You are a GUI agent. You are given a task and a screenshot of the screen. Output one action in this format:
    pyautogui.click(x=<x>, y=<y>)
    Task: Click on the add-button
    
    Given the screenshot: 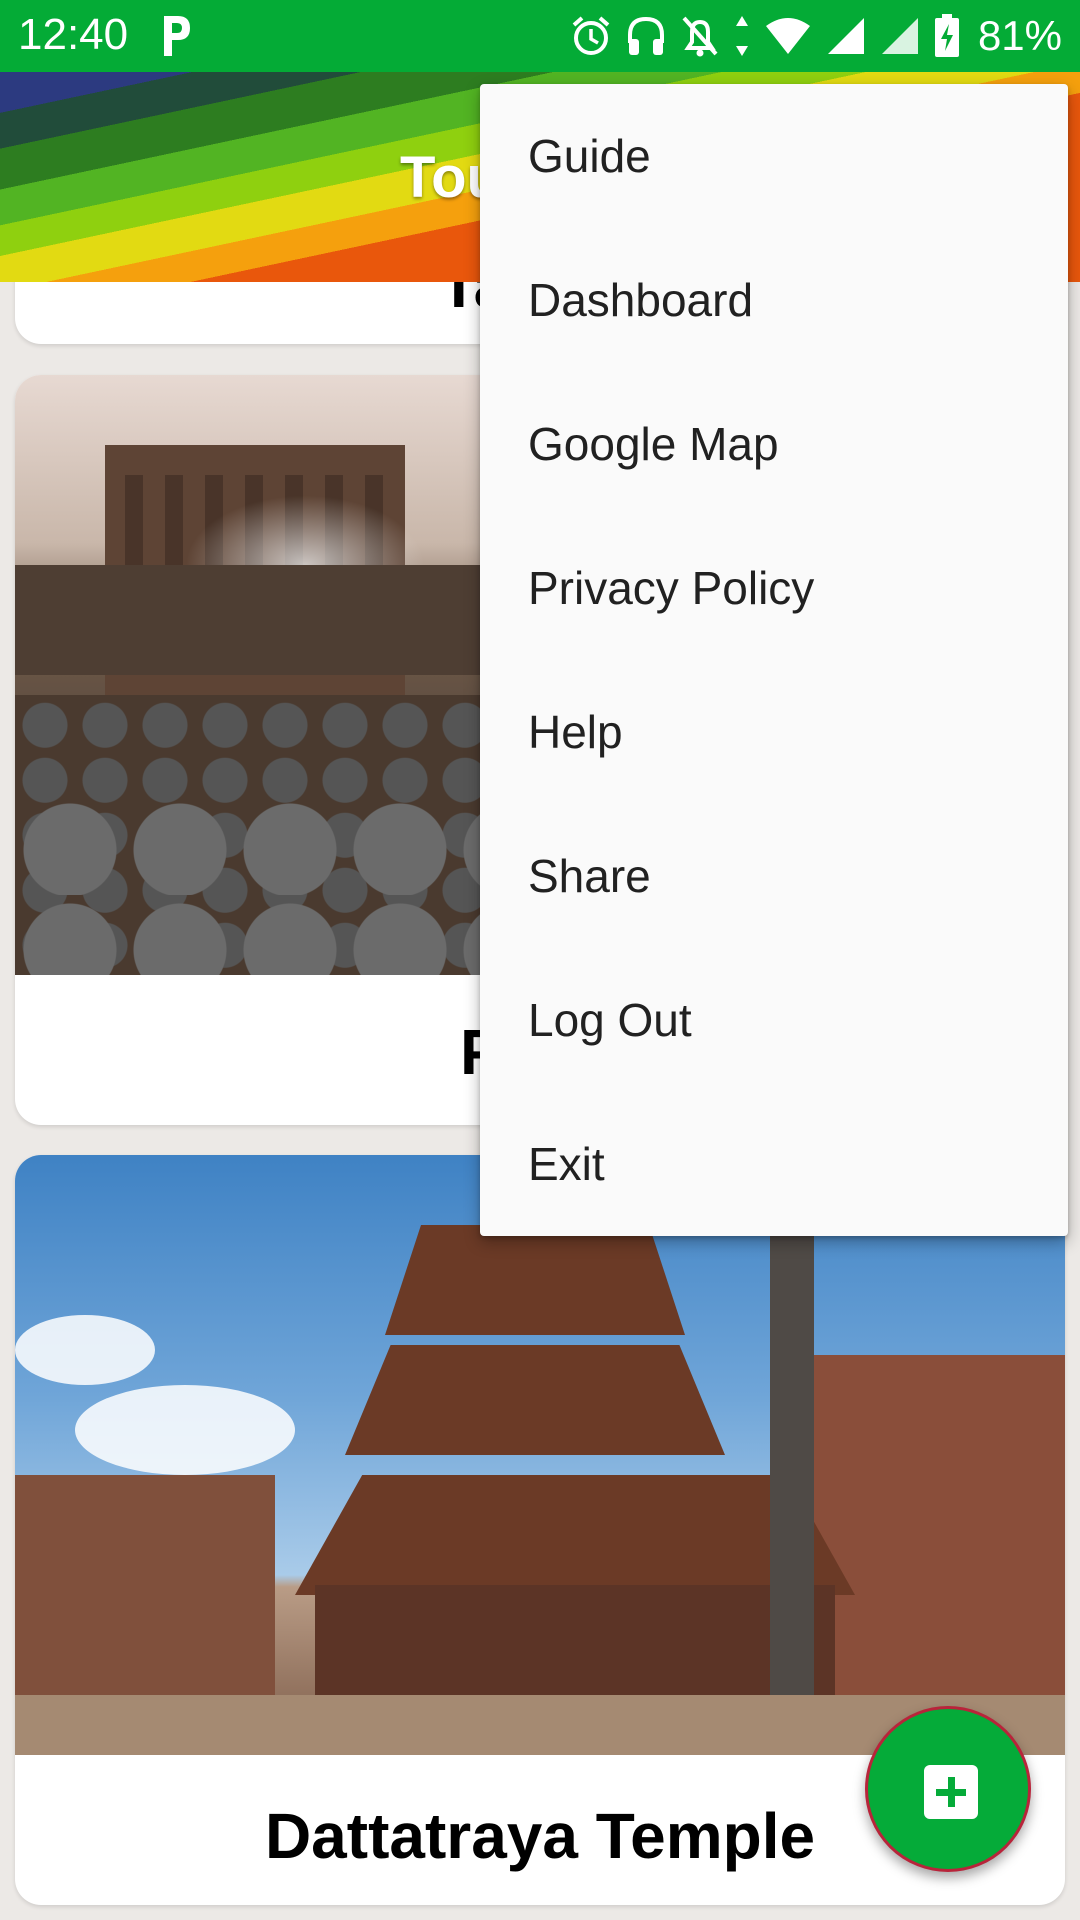 What is the action you would take?
    pyautogui.click(x=948, y=1789)
    